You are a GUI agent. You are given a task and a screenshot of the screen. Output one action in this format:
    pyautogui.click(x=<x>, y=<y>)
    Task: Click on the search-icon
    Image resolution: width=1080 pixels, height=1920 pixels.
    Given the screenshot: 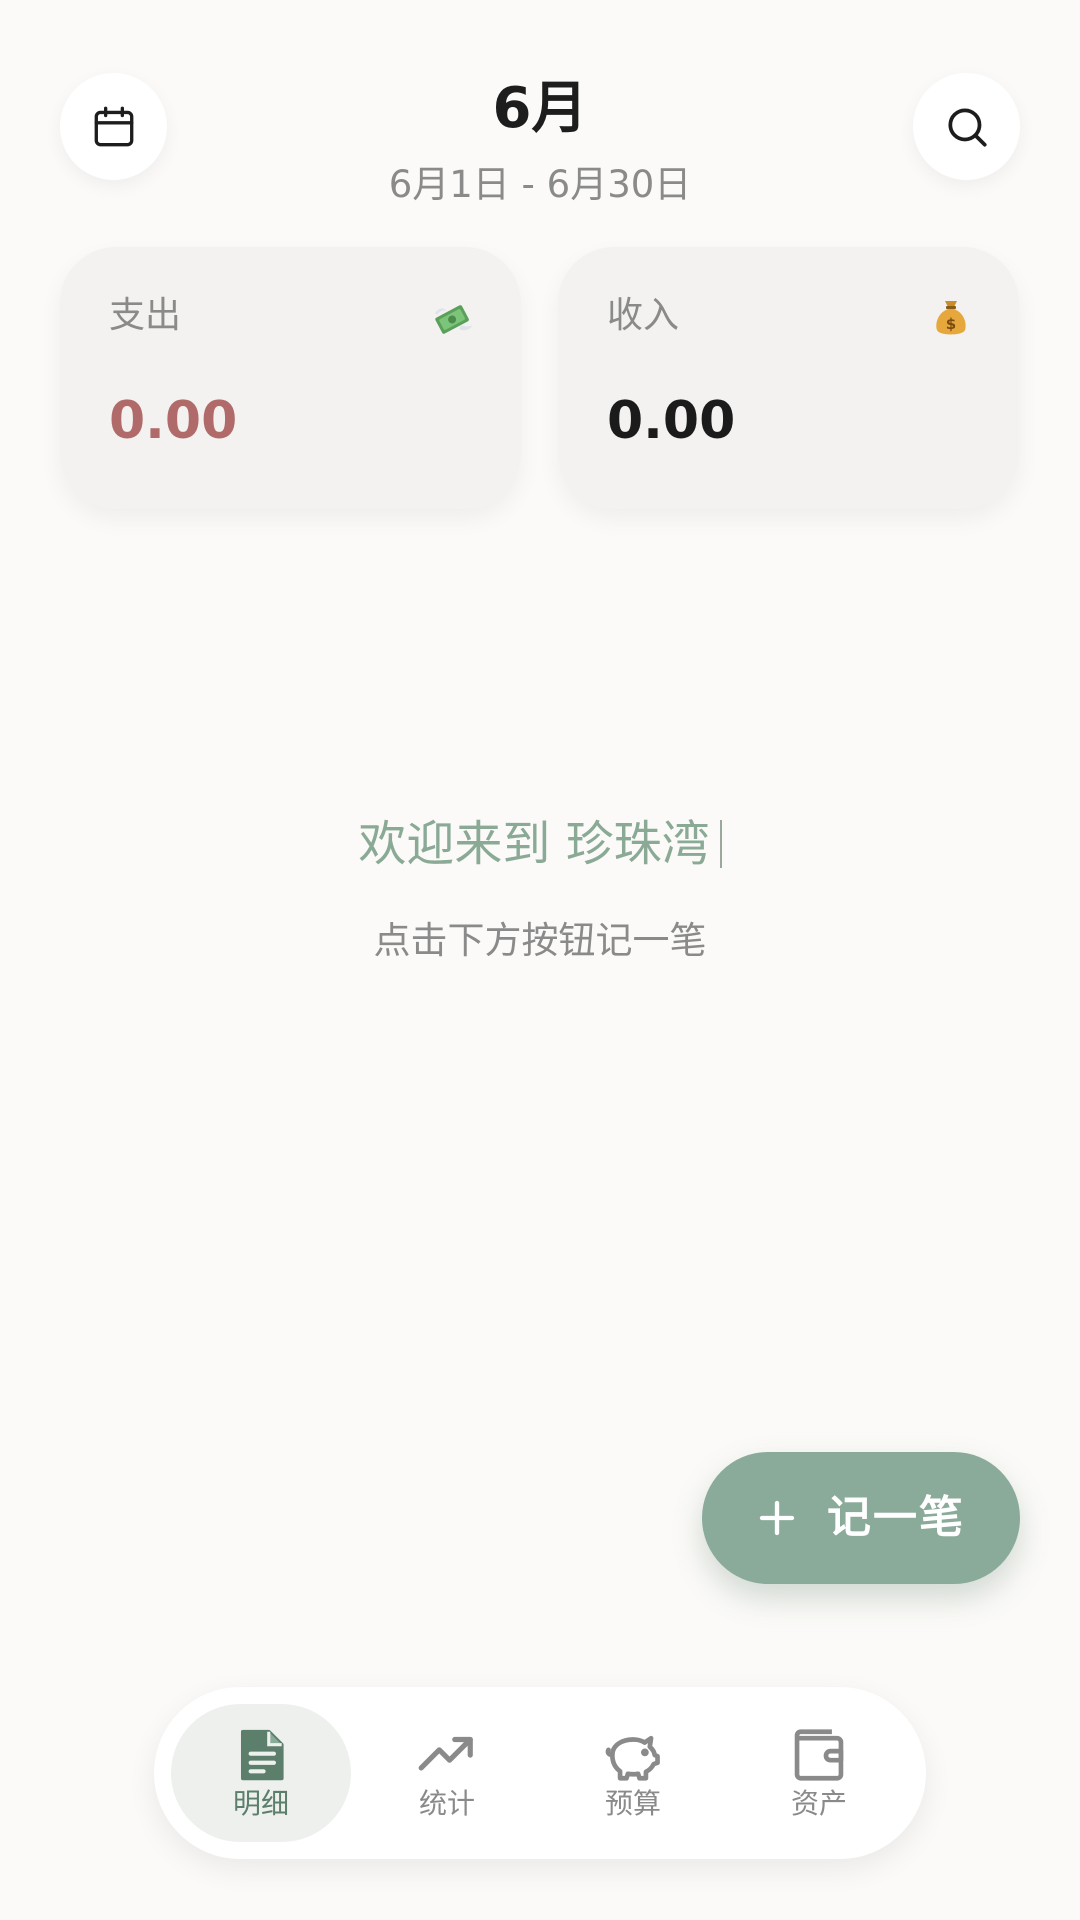 What is the action you would take?
    pyautogui.click(x=967, y=127)
    